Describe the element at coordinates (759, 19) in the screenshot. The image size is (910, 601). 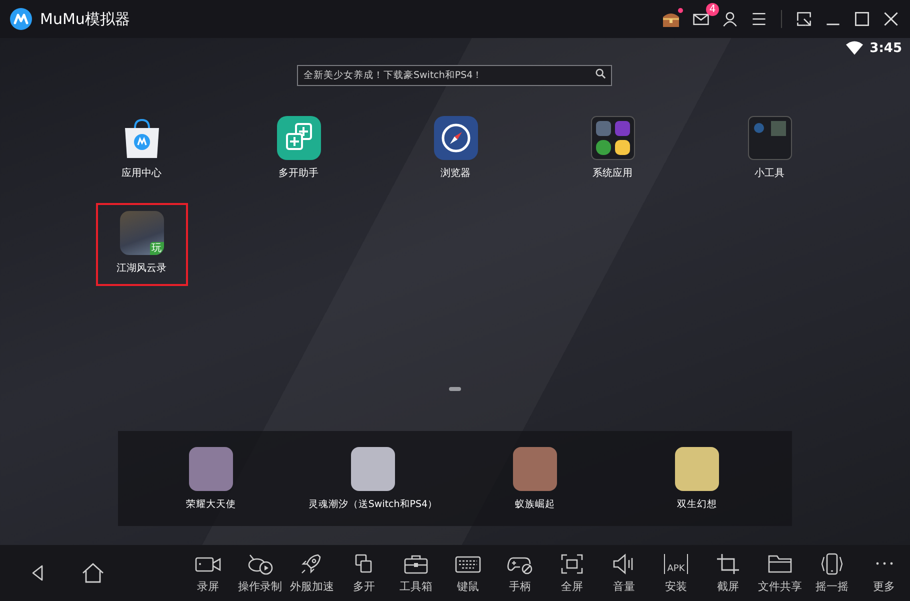
I see `menu-icon` at that location.